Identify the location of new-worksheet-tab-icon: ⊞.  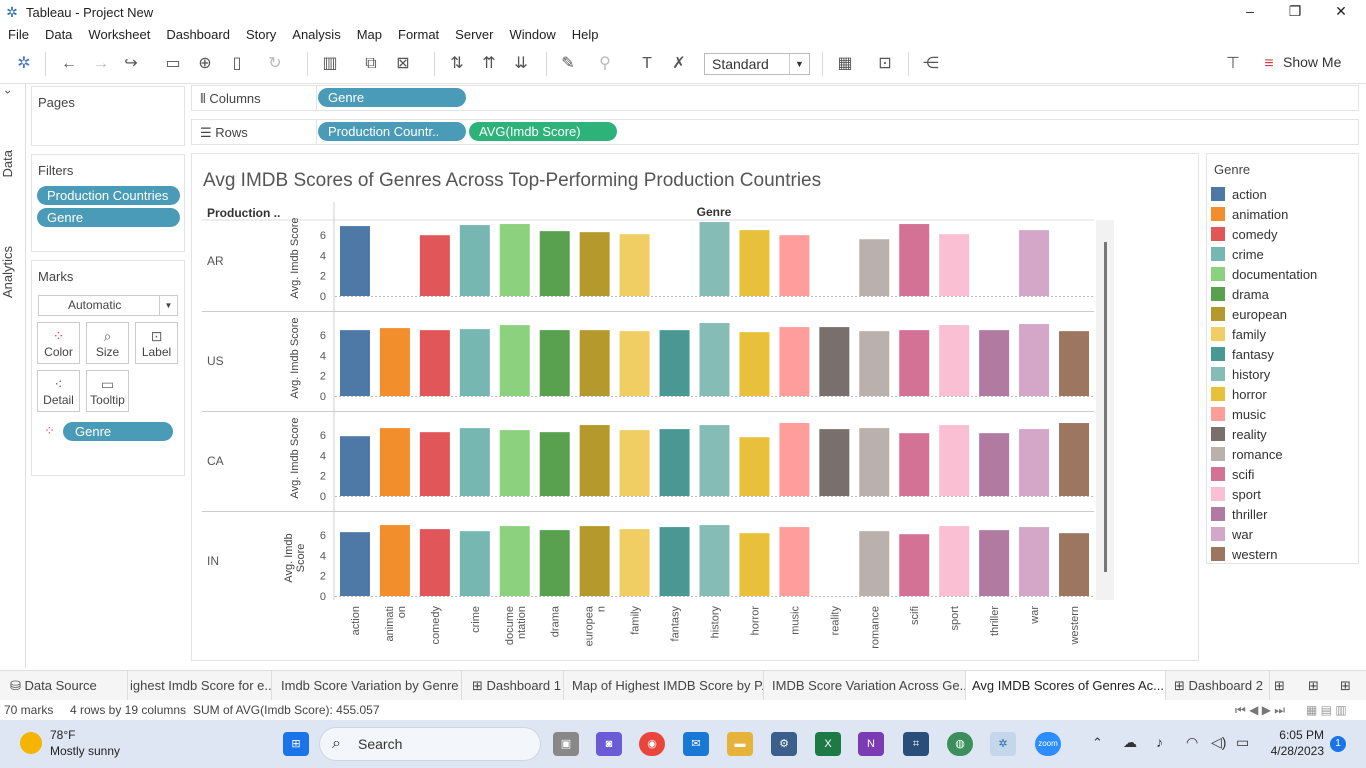
(1286, 686).